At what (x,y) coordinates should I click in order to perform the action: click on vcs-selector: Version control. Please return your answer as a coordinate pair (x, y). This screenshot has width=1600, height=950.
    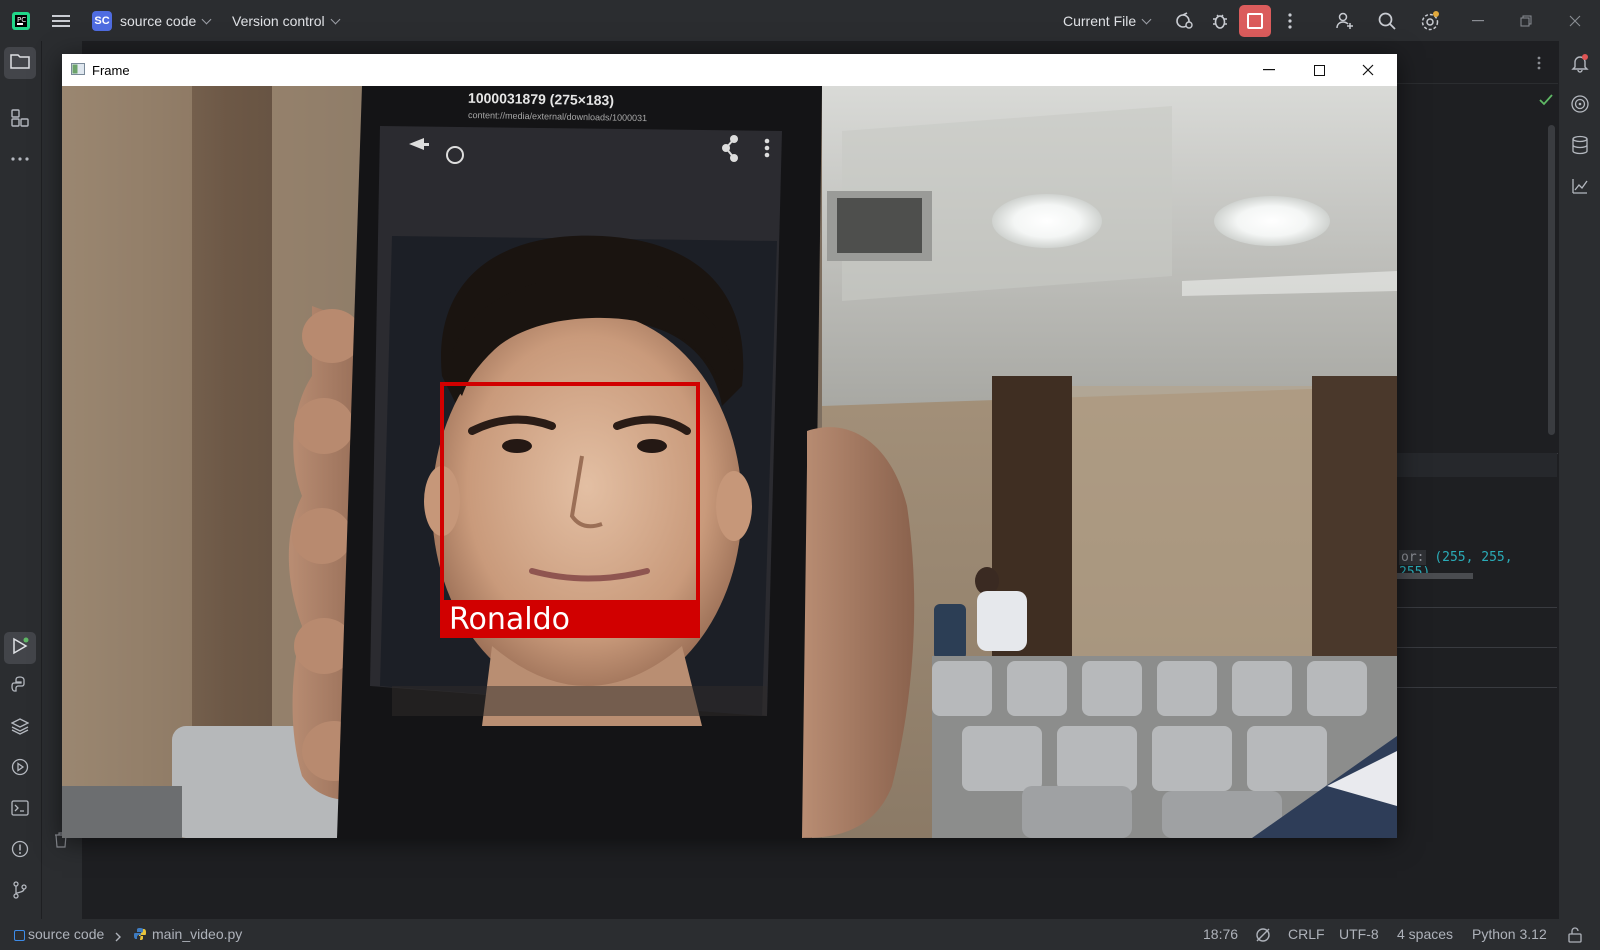
    Looking at the image, I should click on (286, 21).